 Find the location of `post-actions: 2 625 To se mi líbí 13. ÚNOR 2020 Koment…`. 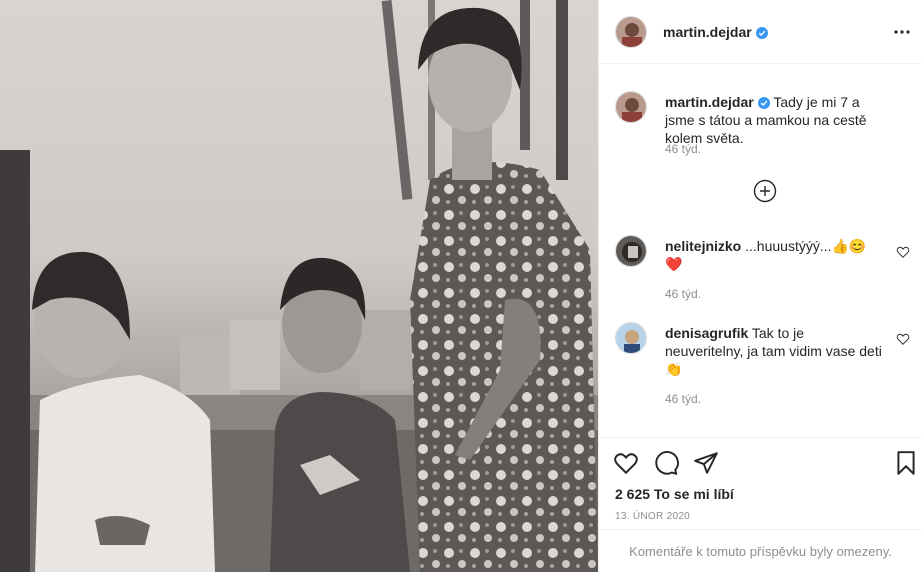

post-actions: 2 625 To se mi líbí 13. ÚNOR 2020 Koment… is located at coordinates (760, 504).